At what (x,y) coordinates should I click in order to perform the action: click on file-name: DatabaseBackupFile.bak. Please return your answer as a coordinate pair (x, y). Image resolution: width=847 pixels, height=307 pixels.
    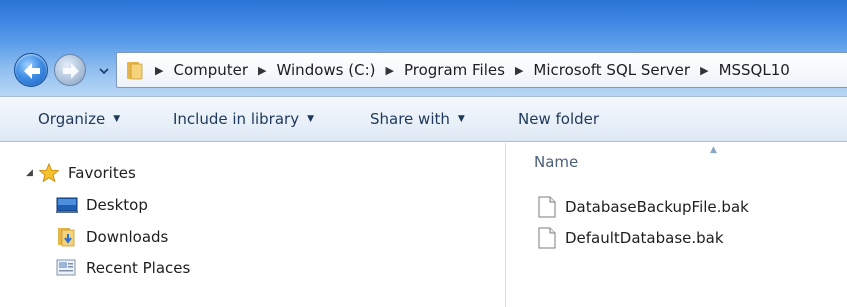
    Looking at the image, I should click on (657, 207).